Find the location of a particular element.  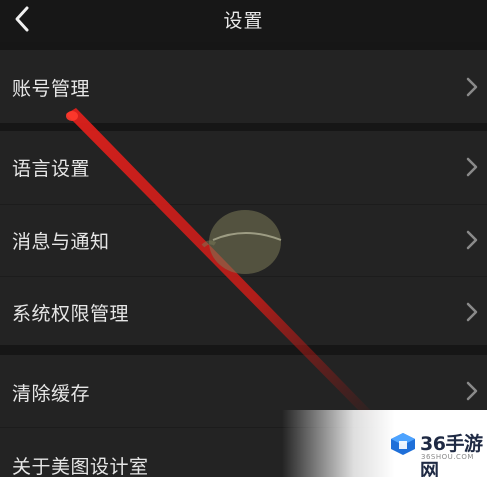

menu-item-permissions: 系统权限管理 is located at coordinates (243, 311).